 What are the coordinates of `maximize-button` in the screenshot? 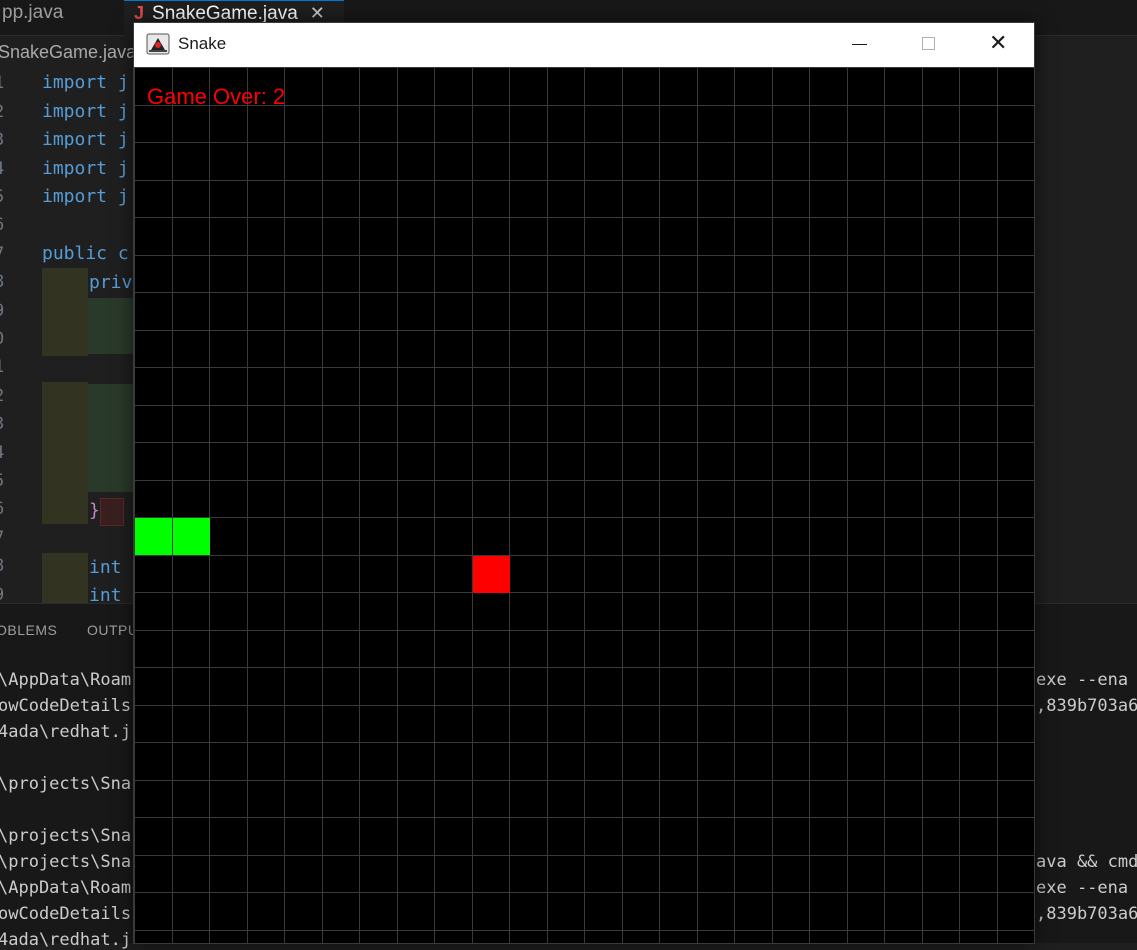 It's located at (929, 45).